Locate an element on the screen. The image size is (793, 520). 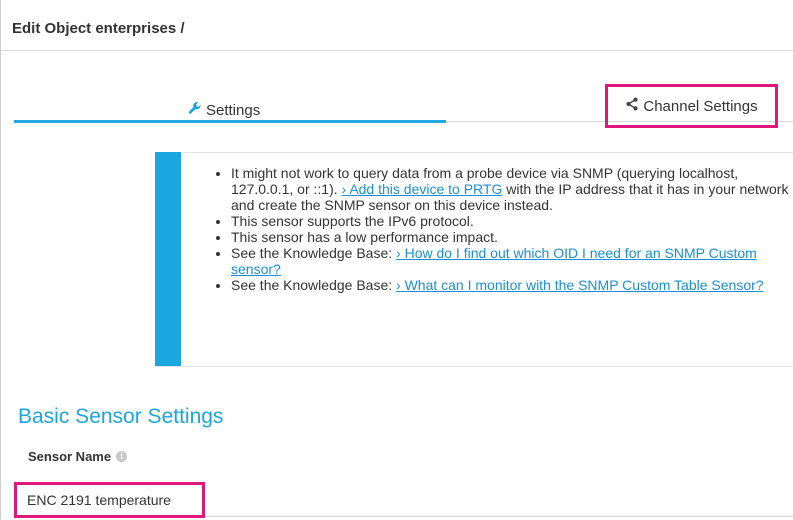
section-title: Basic Sensor Settings is located at coordinates (121, 416).